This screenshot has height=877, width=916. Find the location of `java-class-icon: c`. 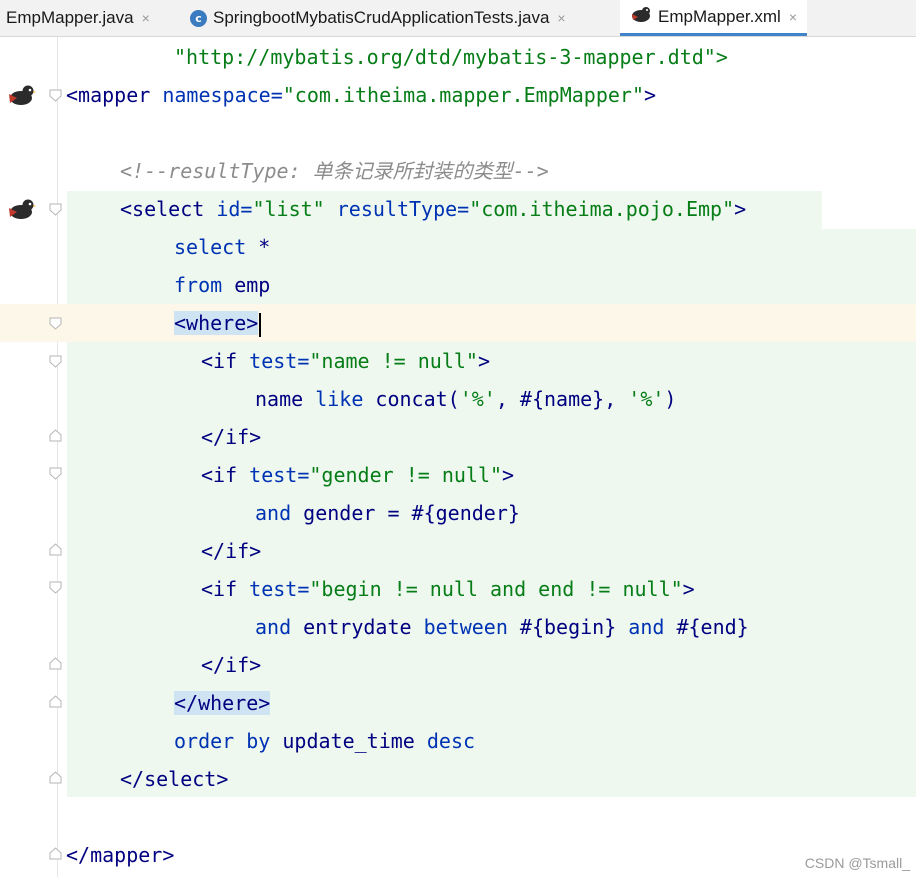

java-class-icon: c is located at coordinates (198, 18).